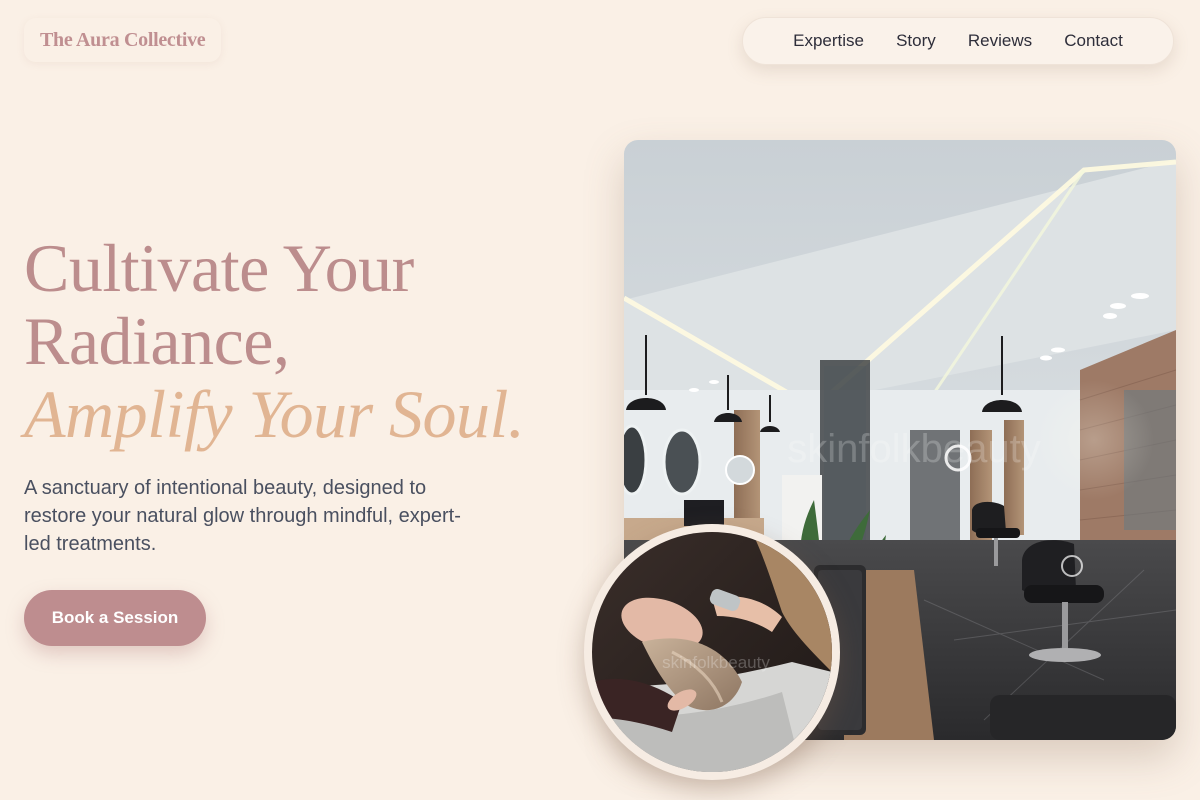  What do you see at coordinates (916, 41) in the screenshot?
I see `nav-link-story: Story` at bounding box center [916, 41].